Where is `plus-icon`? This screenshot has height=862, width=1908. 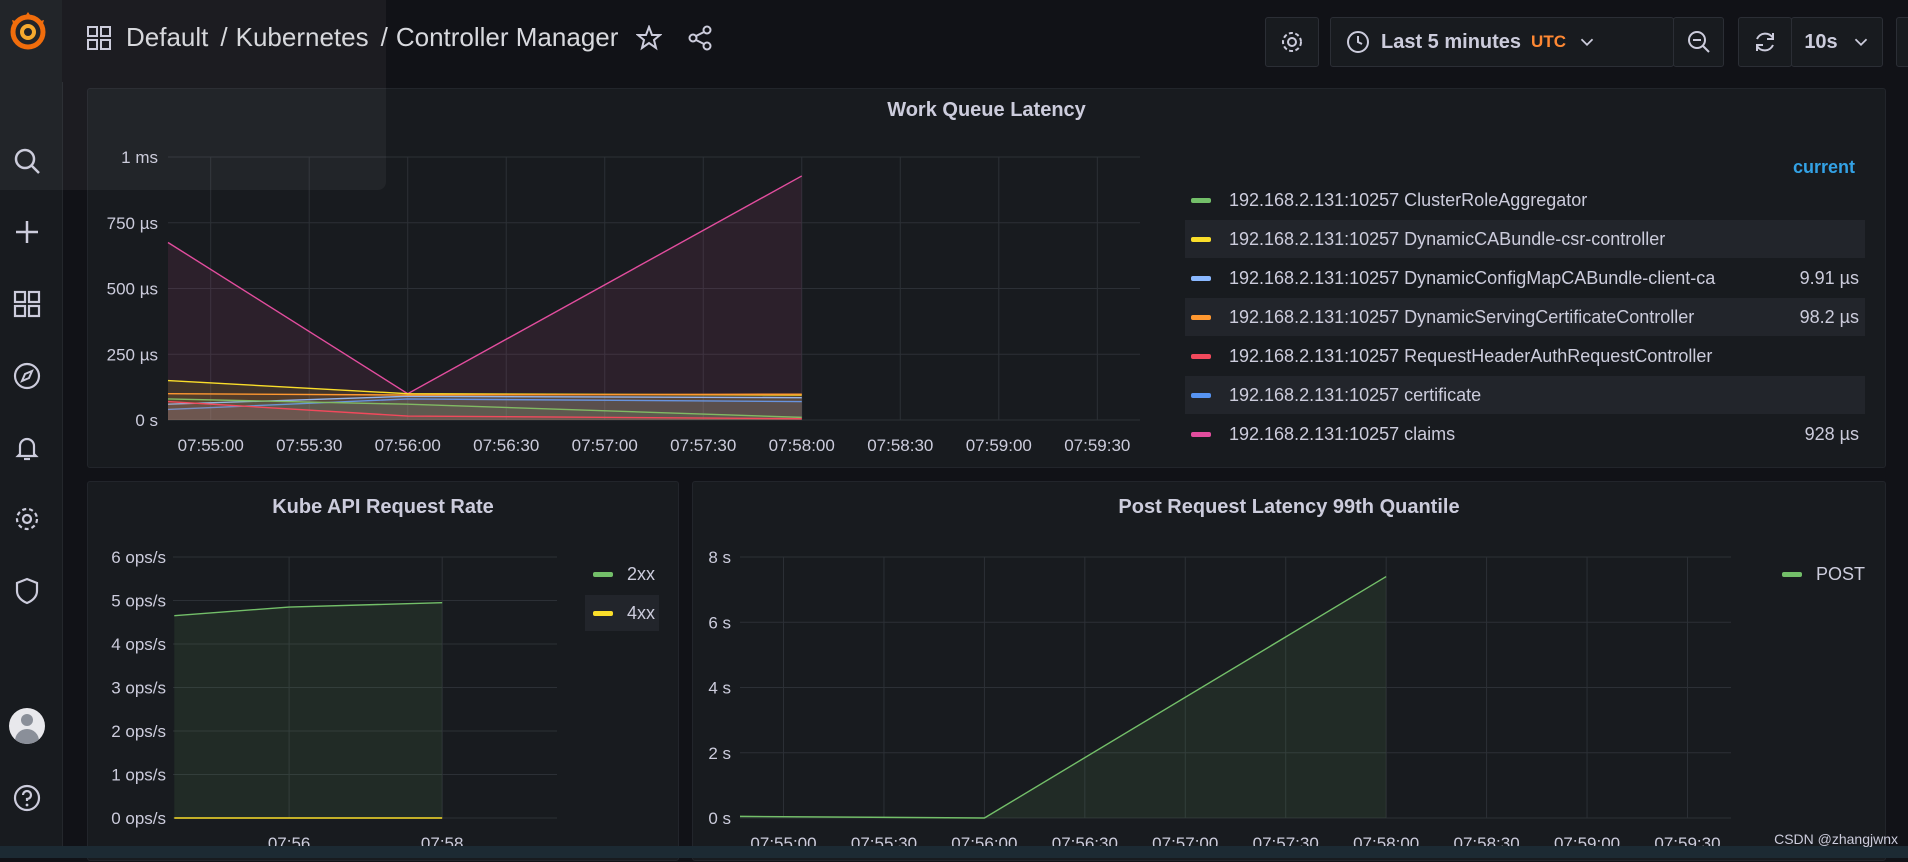 plus-icon is located at coordinates (27, 232).